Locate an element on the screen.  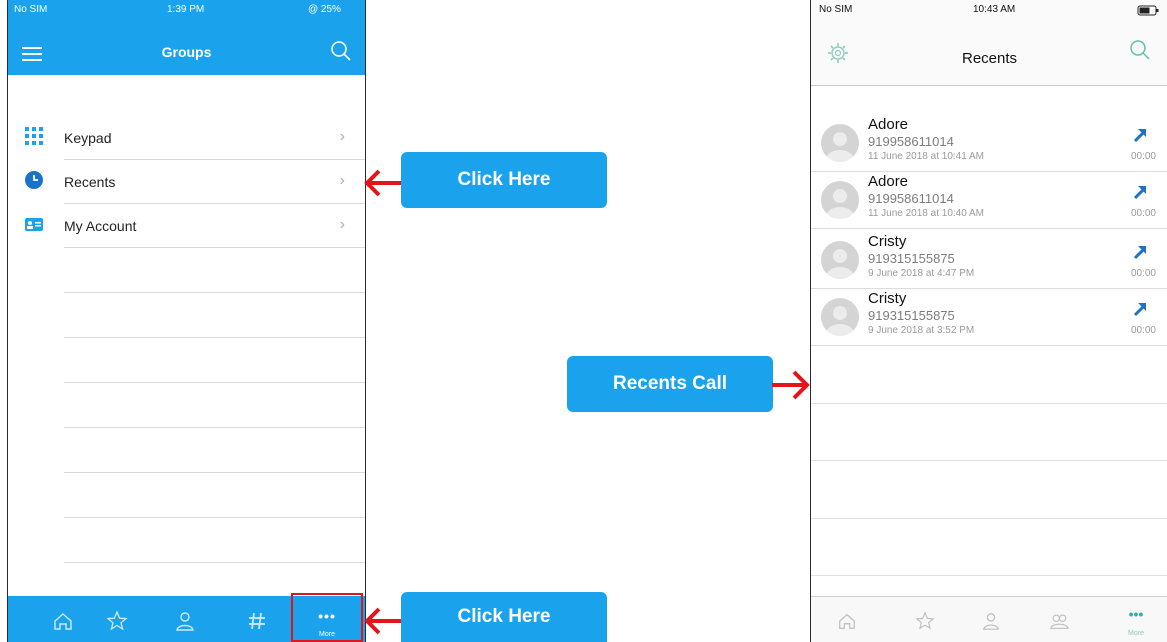
menu-item-label: Keypad is located at coordinates (88, 138).